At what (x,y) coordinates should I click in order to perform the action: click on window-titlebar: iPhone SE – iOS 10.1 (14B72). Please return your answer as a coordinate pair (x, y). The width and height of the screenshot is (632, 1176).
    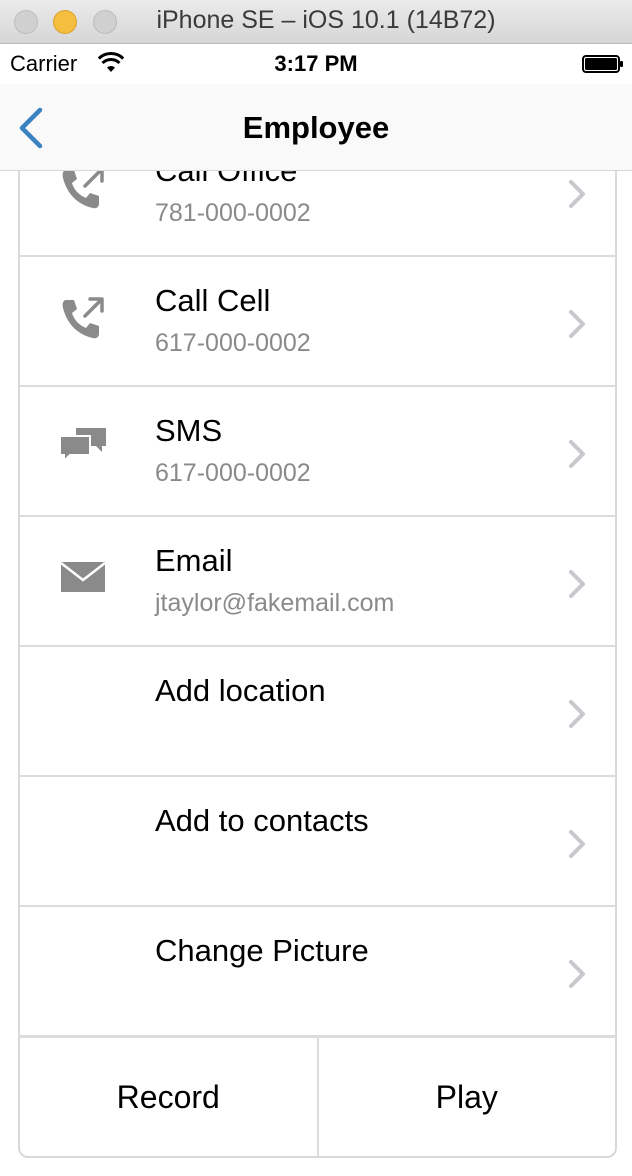
    Looking at the image, I should click on (316, 22).